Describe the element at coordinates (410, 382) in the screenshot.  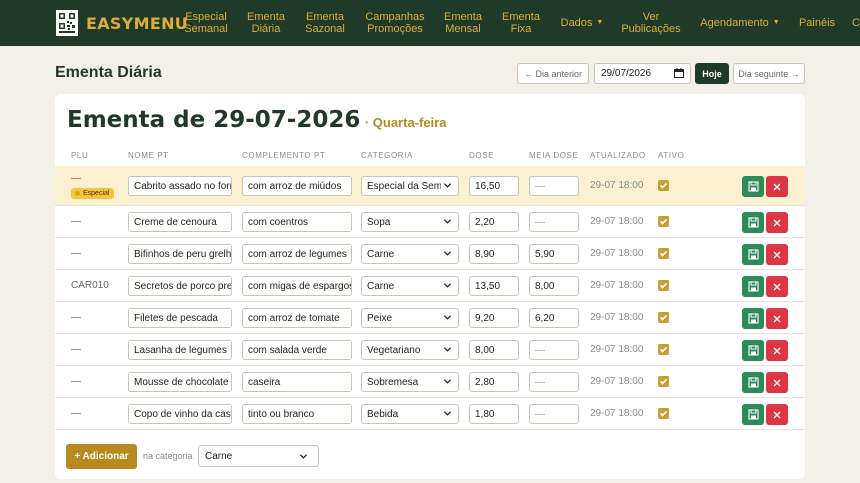
I see `categoria-select: Sobremesa` at that location.